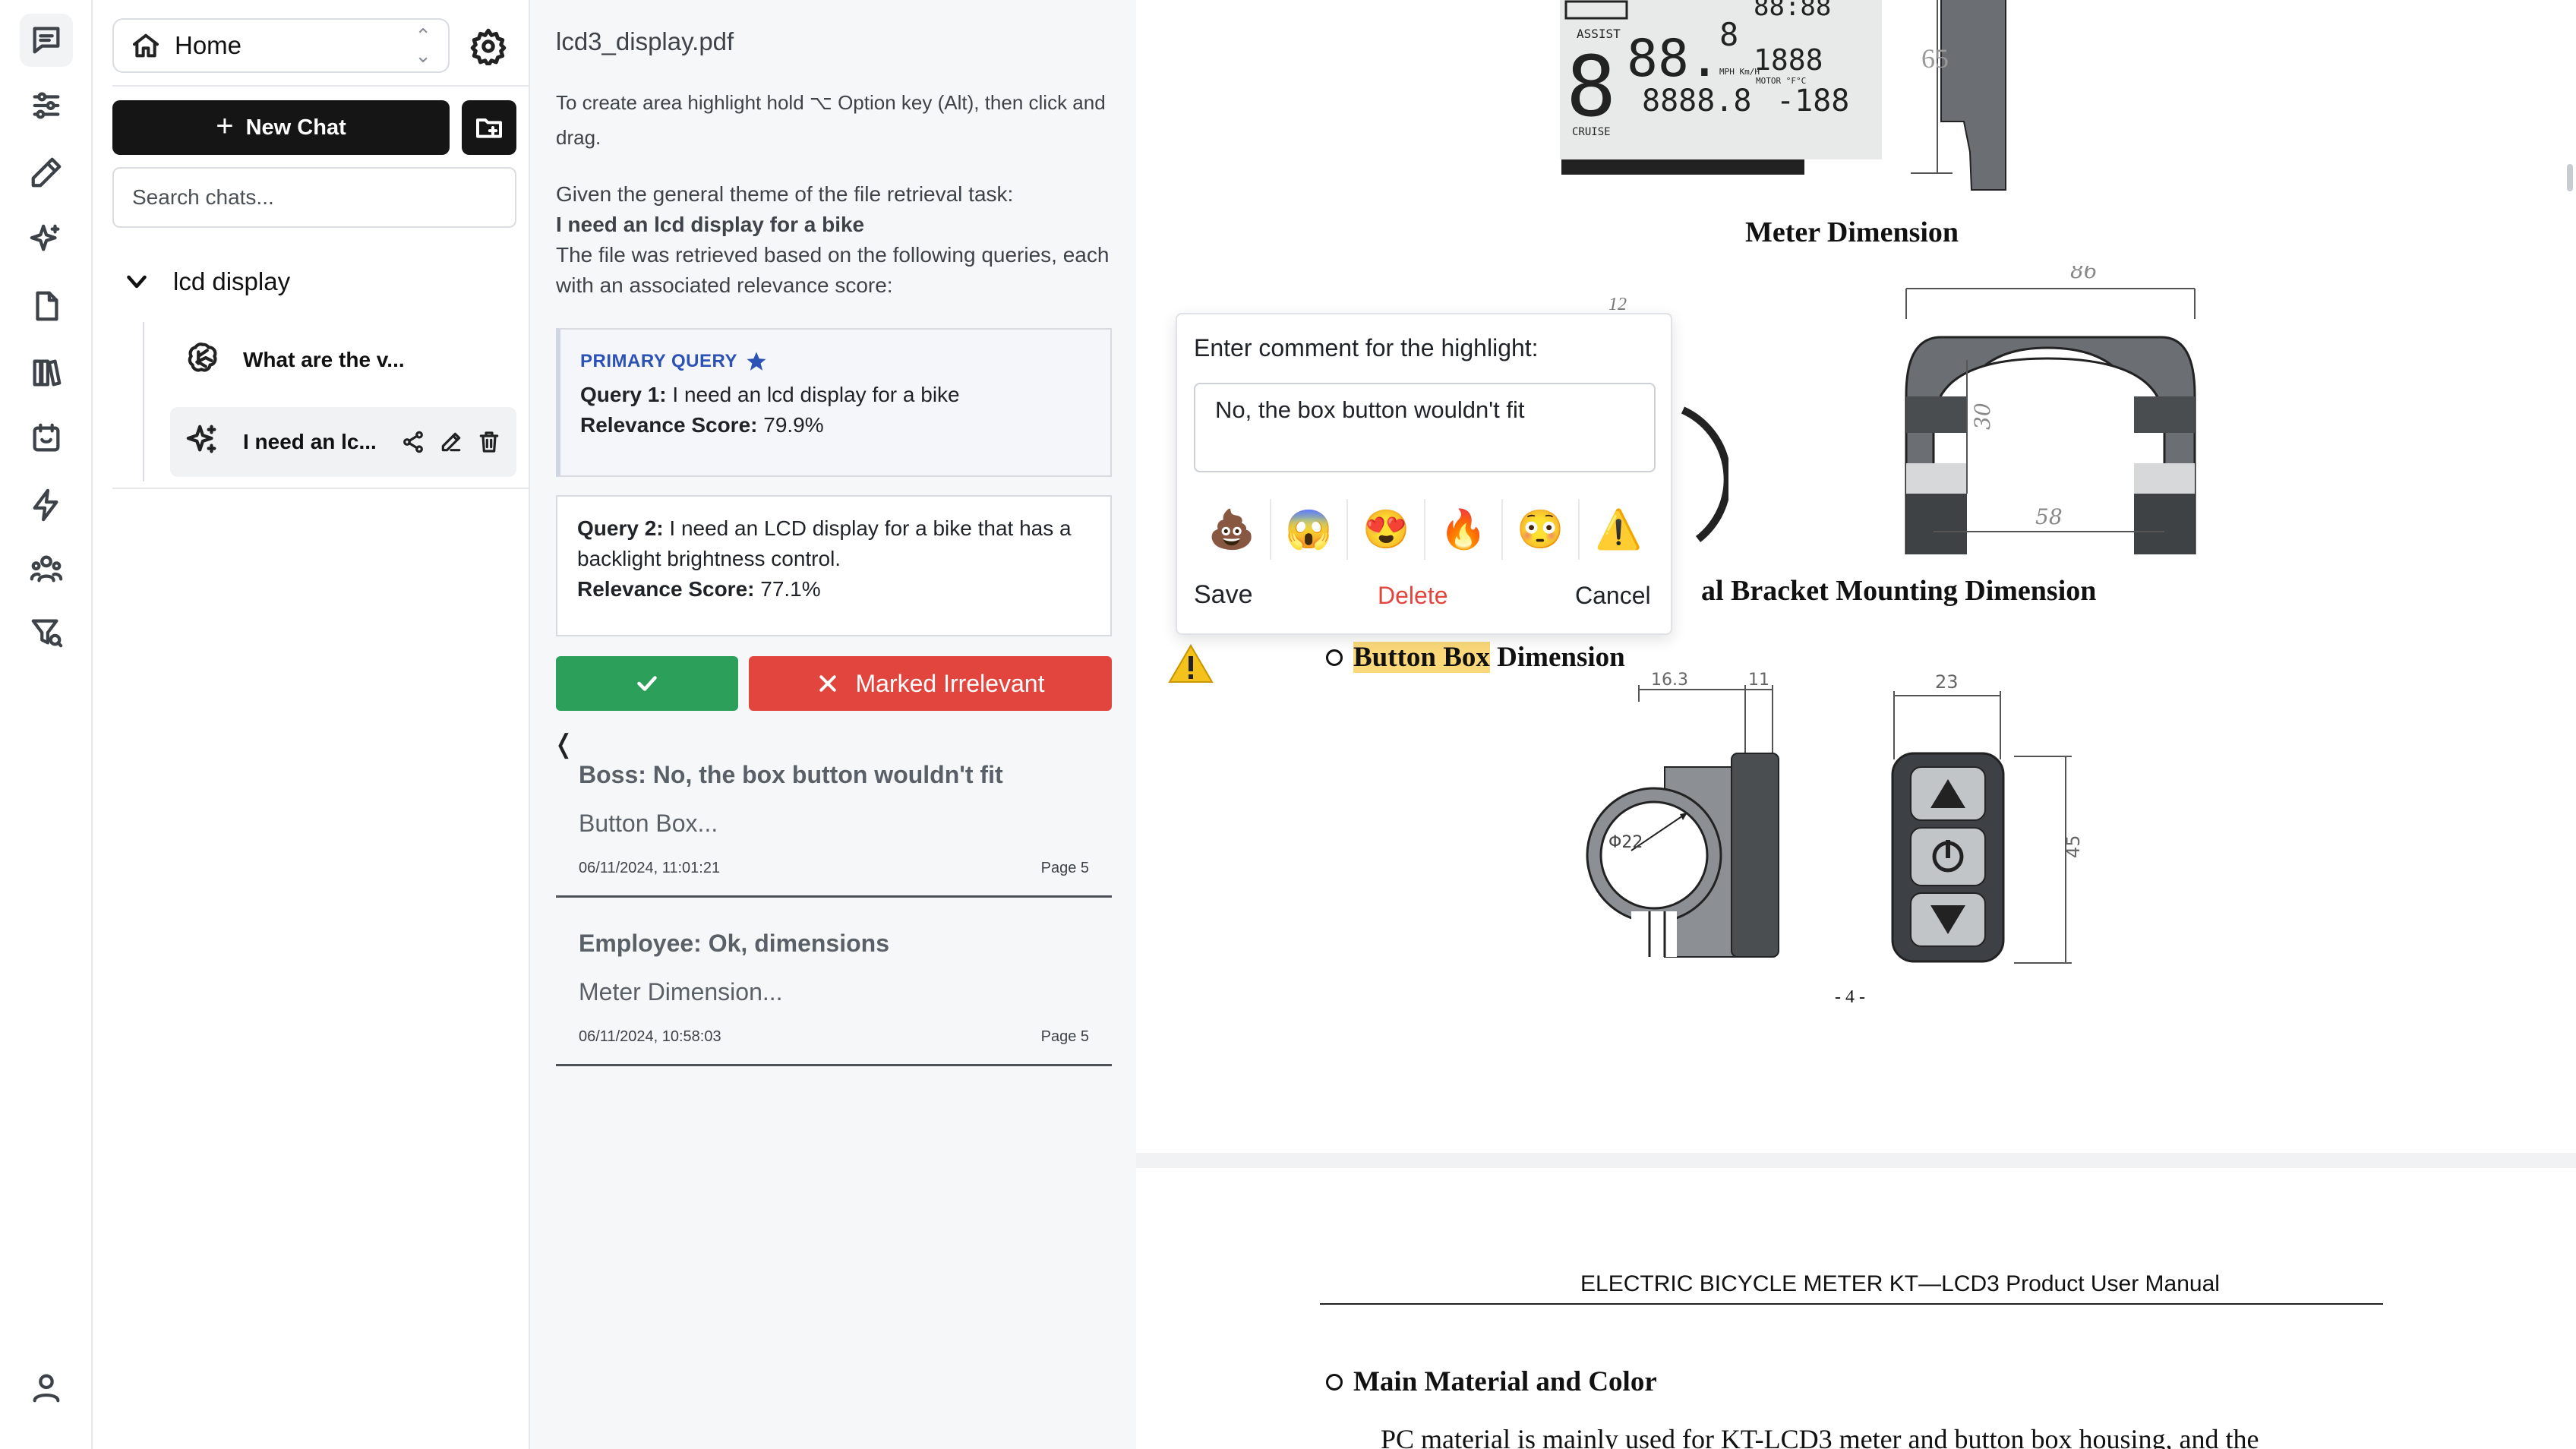 This screenshot has width=2576, height=1449. Describe the element at coordinates (1697, 101) in the screenshot. I see `svg-text: 8888.8` at that location.